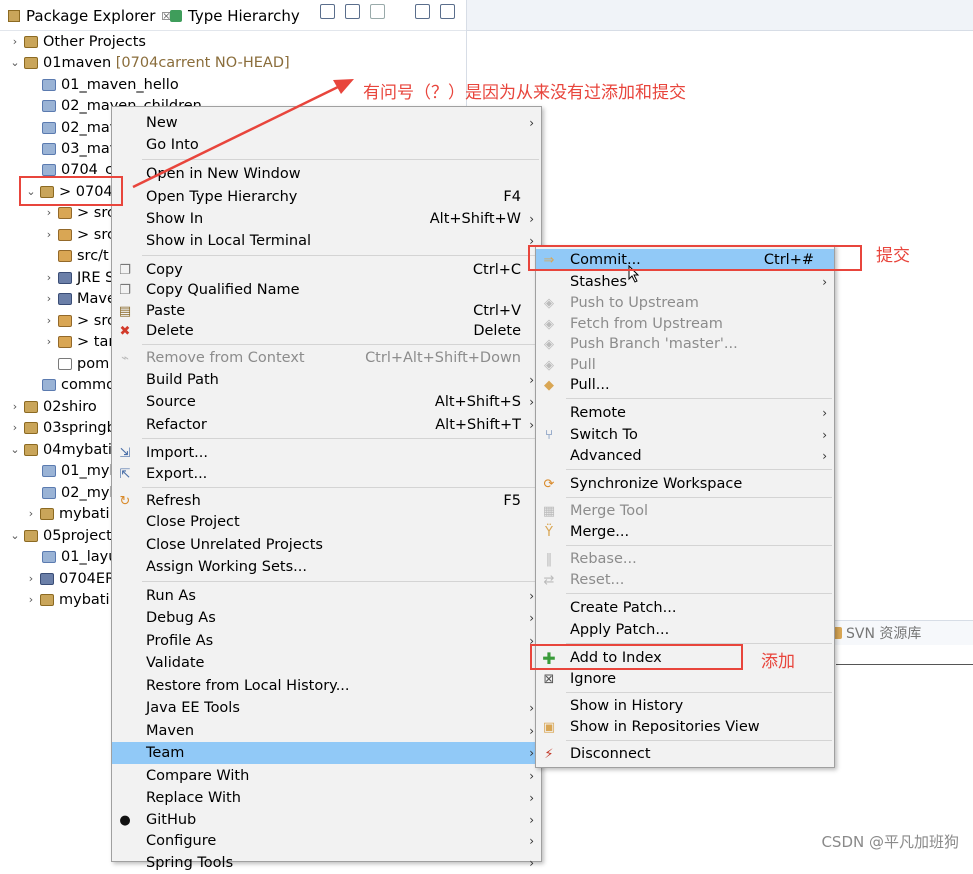 Image resolution: width=973 pixels, height=874 pixels. Describe the element at coordinates (778, 662) in the screenshot. I see `annotation-add-note: 添加` at that location.